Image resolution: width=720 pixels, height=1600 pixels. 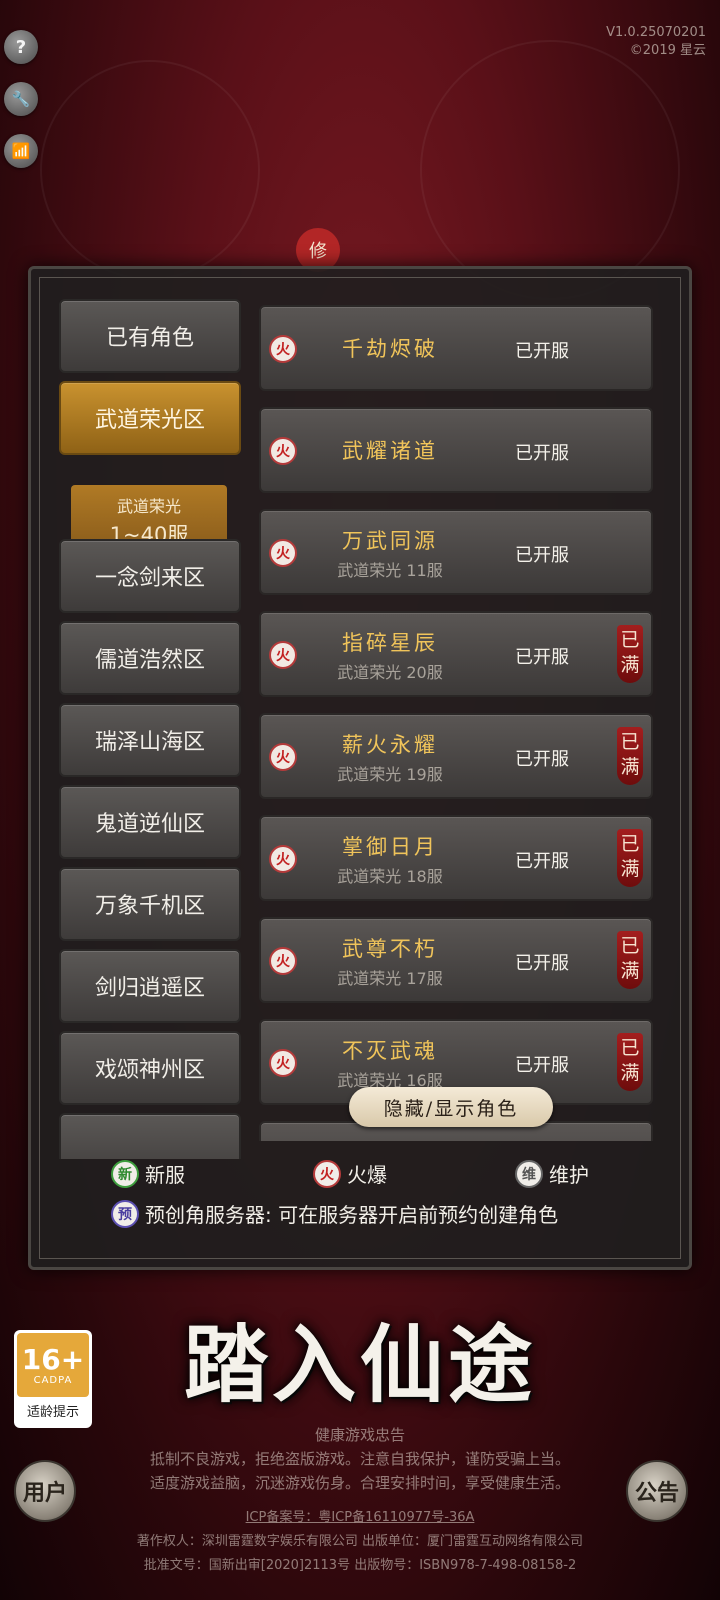 What do you see at coordinates (21, 47) in the screenshot?
I see `help-icon: ?` at bounding box center [21, 47].